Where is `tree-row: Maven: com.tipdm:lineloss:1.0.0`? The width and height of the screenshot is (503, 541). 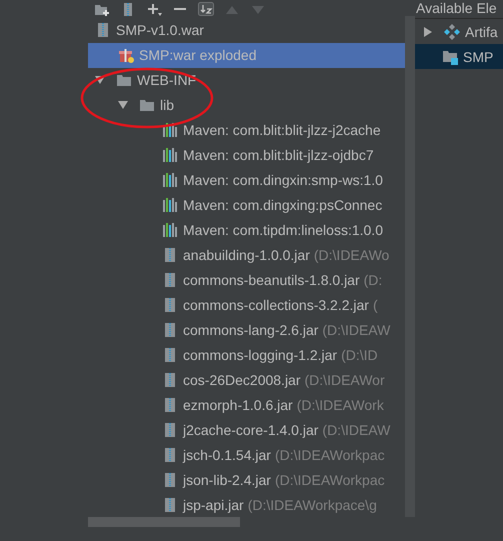 tree-row: Maven: com.tipdm:lineloss:1.0.0 is located at coordinates (246, 230).